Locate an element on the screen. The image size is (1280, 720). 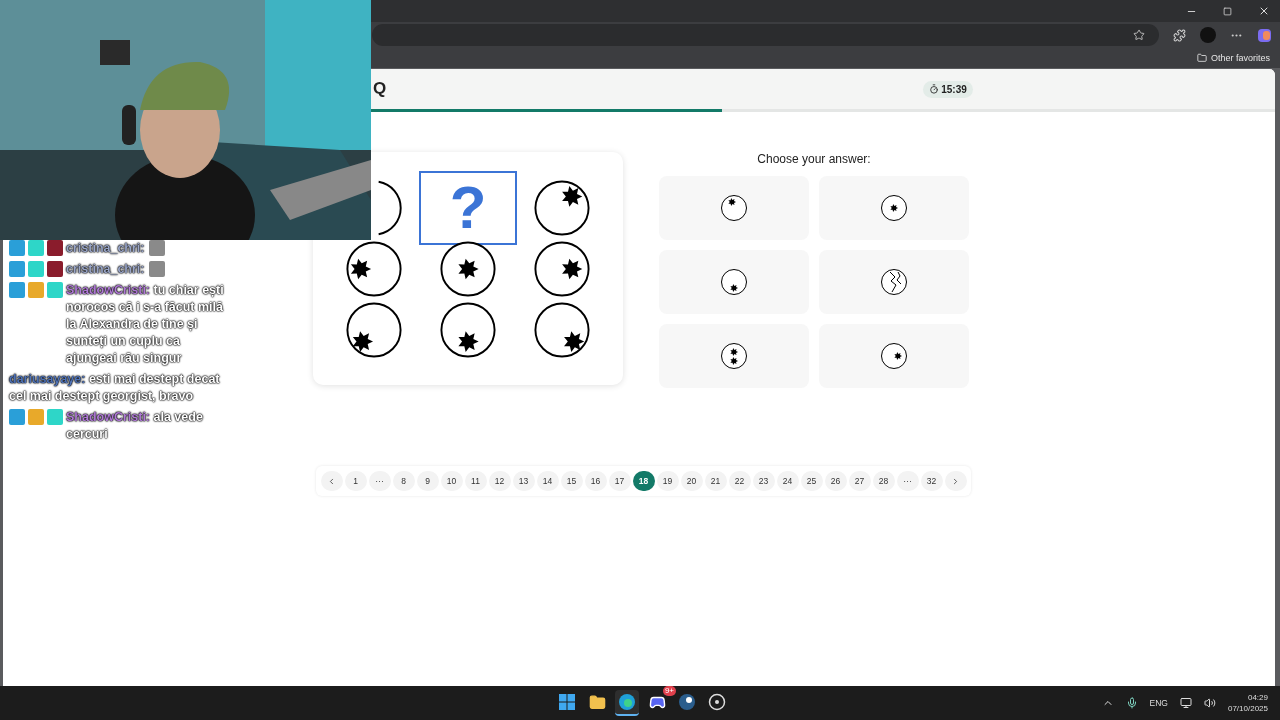
browser-icon is located at coordinates (627, 703).